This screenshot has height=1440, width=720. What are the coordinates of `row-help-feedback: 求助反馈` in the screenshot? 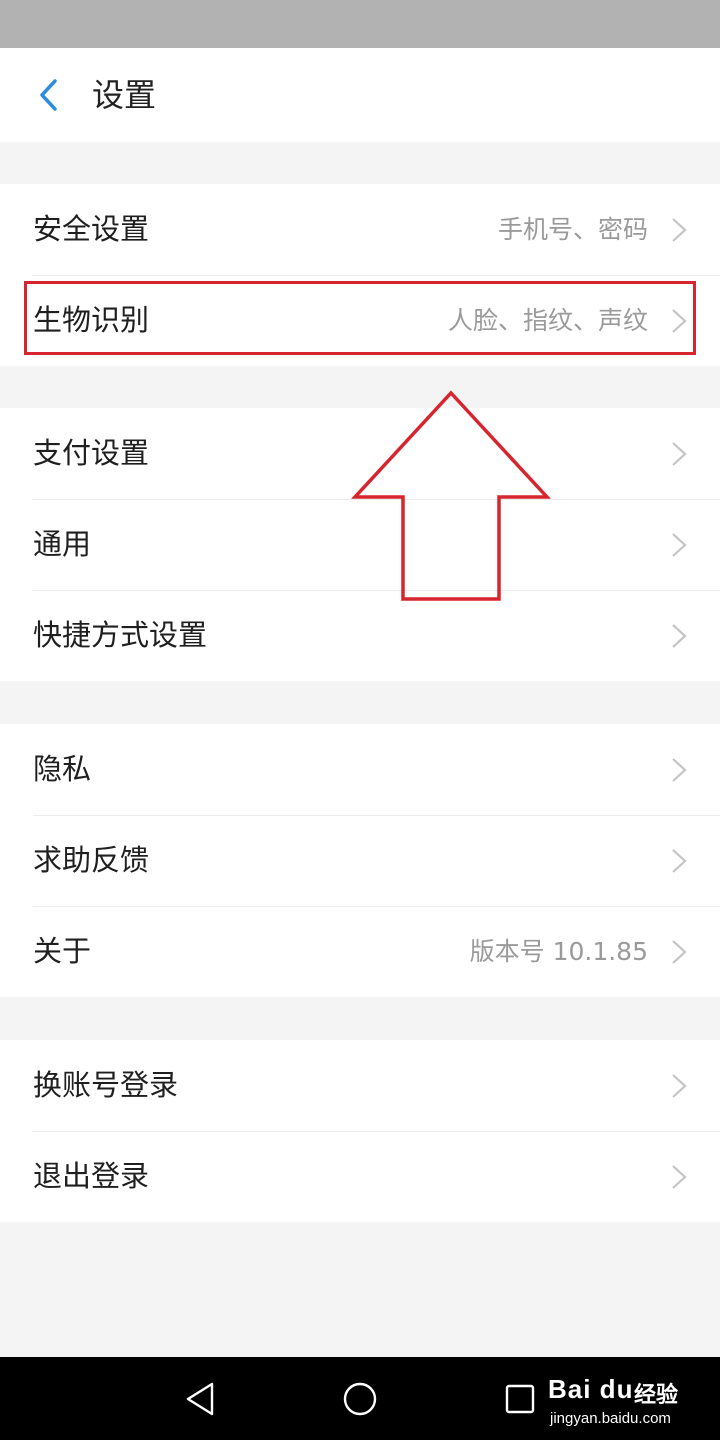 It's located at (360, 860).